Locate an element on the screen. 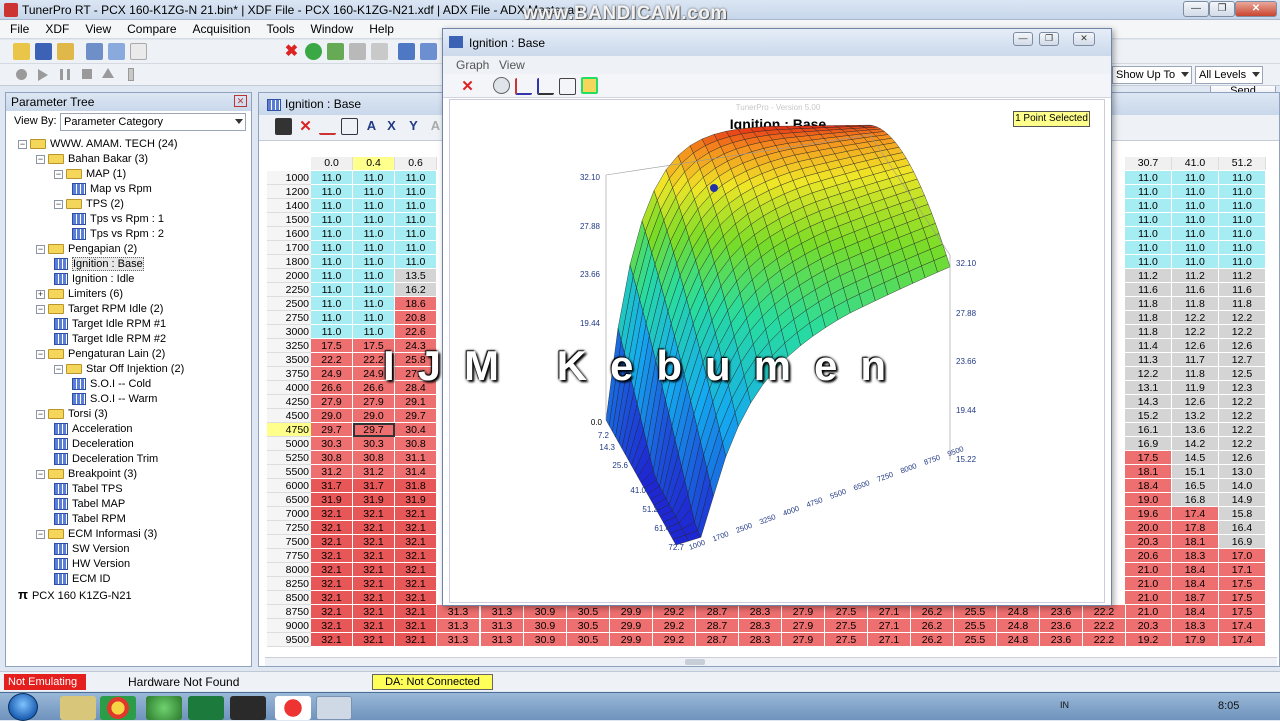 The width and height of the screenshot is (1280, 721). column-header: 41.0 is located at coordinates (1195, 163).